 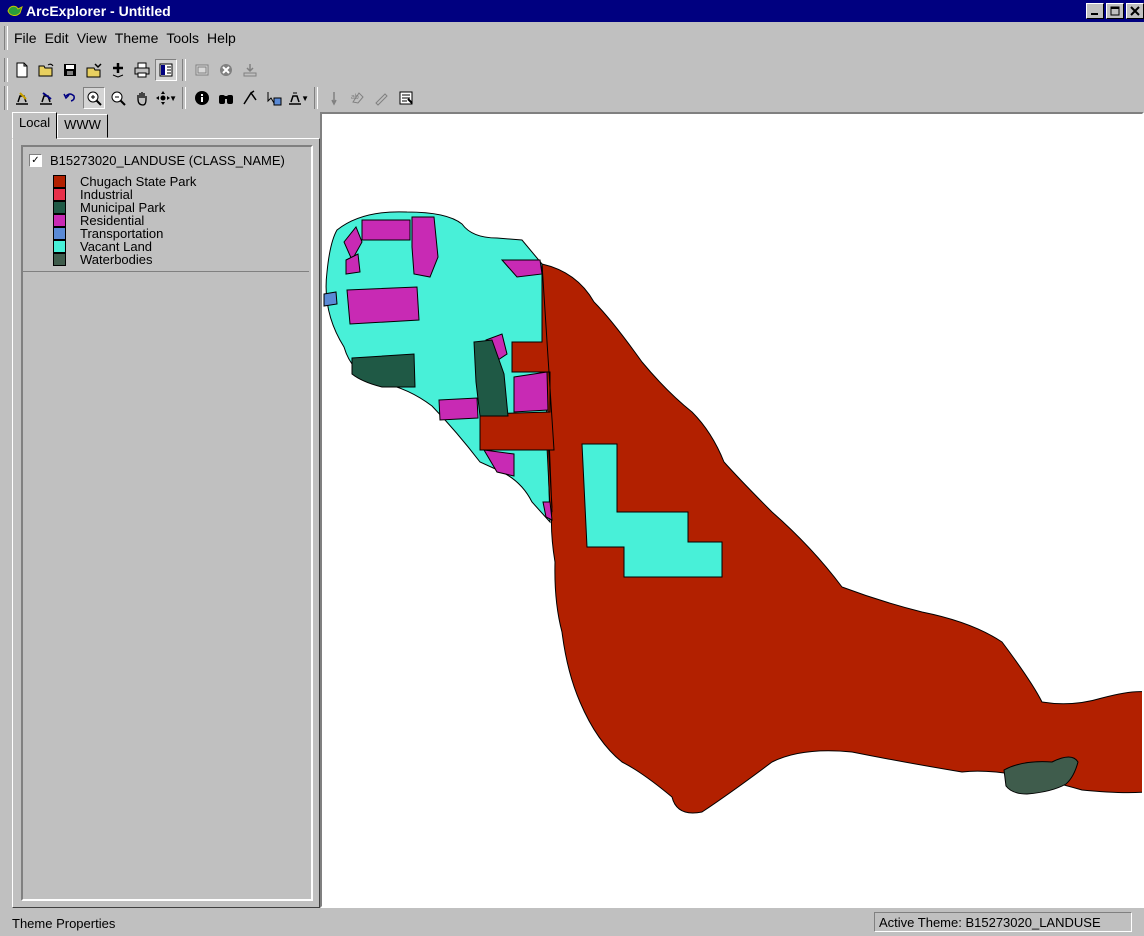 What do you see at coordinates (355, 97) in the screenshot?
I see `svg-text: ab` at bounding box center [355, 97].